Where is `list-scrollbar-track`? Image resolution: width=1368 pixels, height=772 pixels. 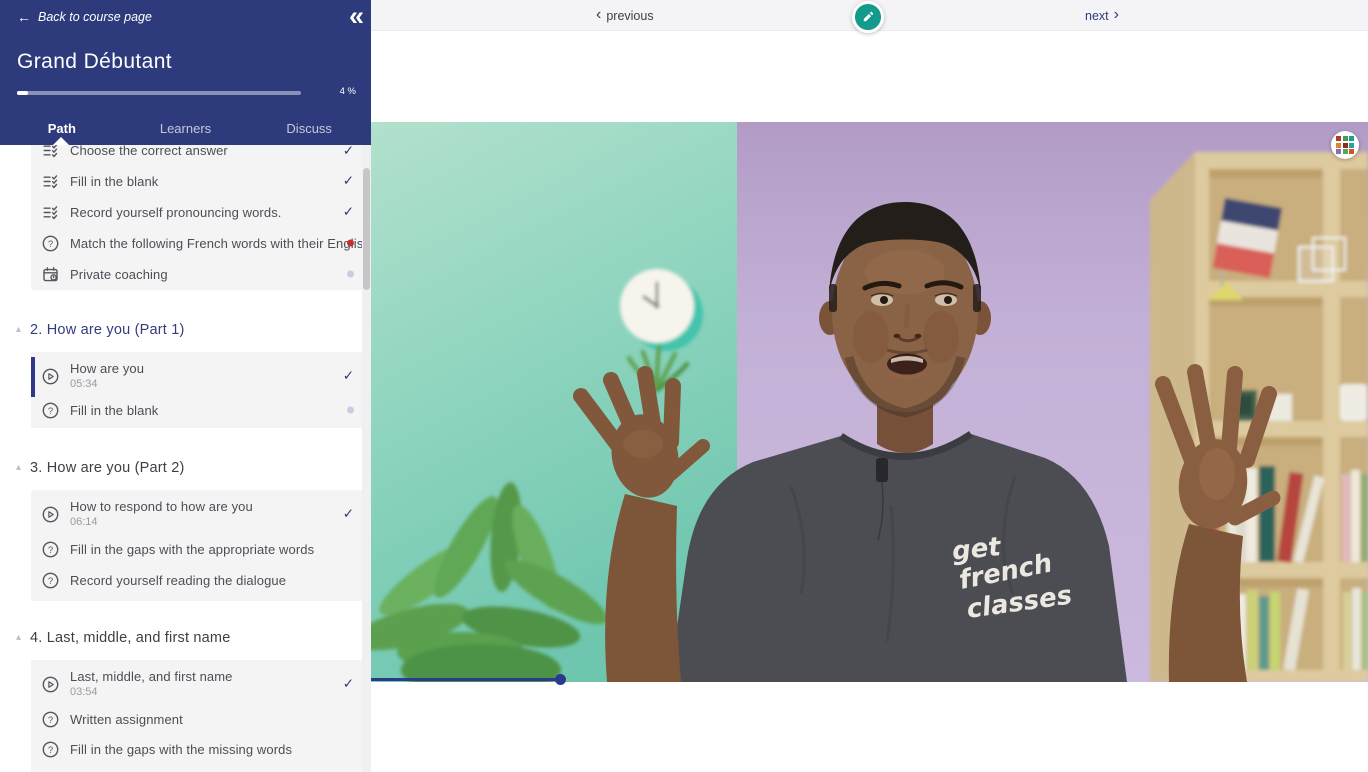
list-scrollbar-track is located at coordinates (366, 458).